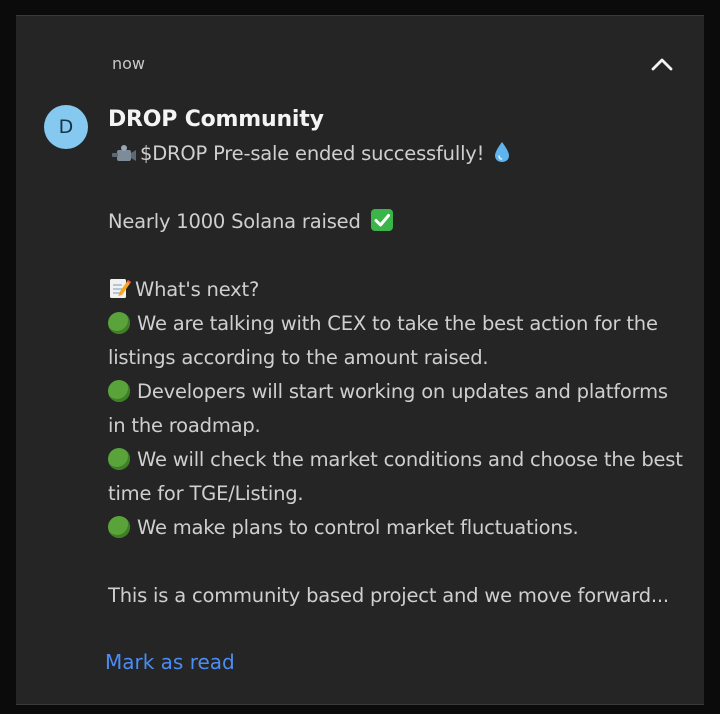 Image resolution: width=720 pixels, height=714 pixels. Describe the element at coordinates (381, 220) in the screenshot. I see `check-mark-button-icon` at that location.